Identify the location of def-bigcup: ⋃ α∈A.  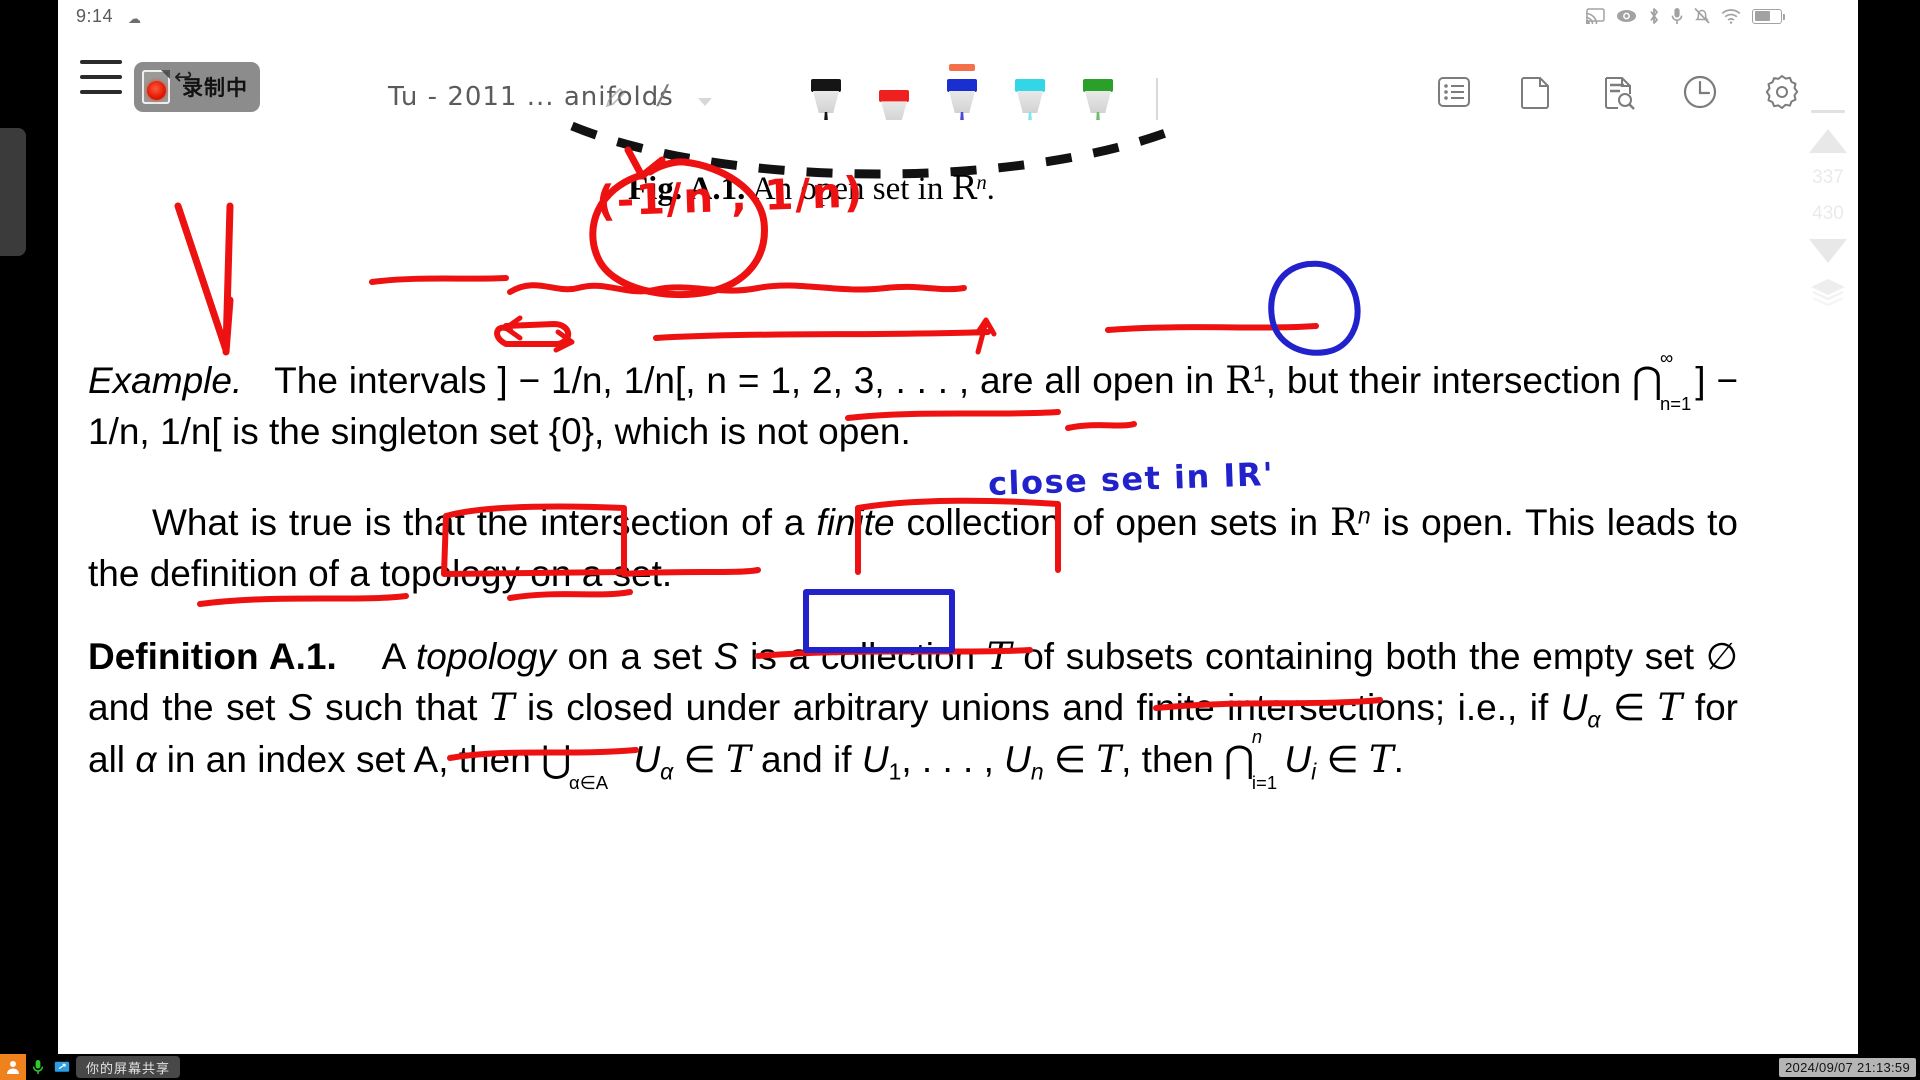
(574, 764).